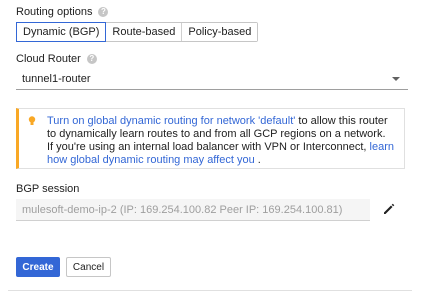  Describe the element at coordinates (389, 209) in the screenshot. I see `edit-pencil-icon` at that location.